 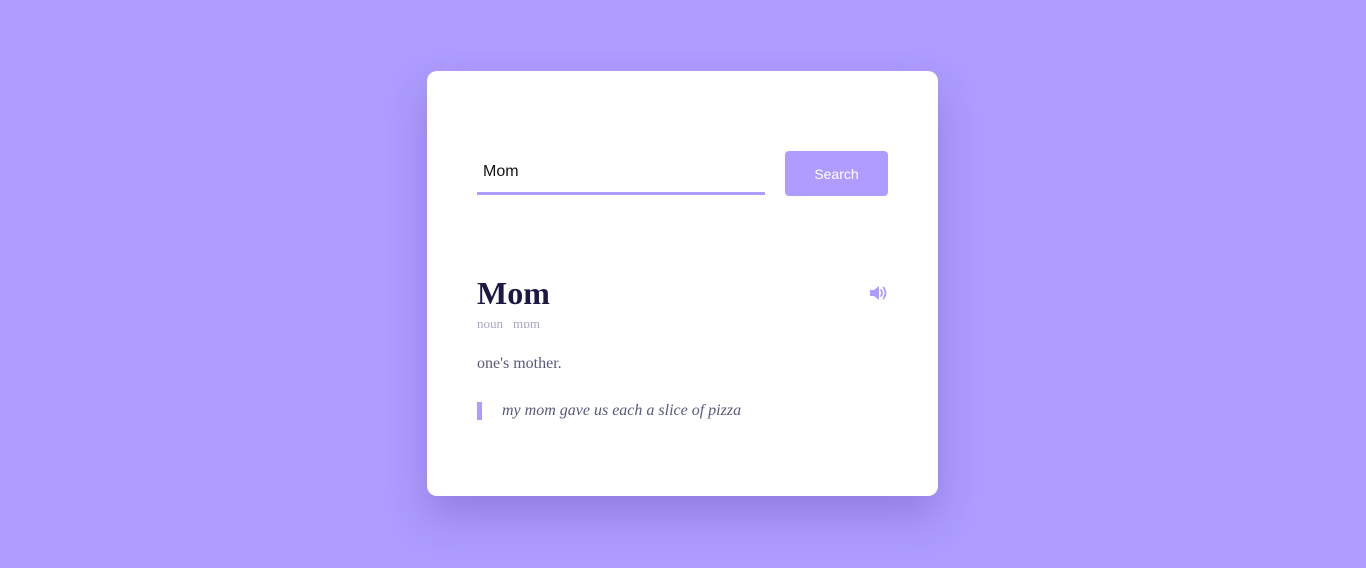 I want to click on word-title: Mom, so click(x=513, y=293).